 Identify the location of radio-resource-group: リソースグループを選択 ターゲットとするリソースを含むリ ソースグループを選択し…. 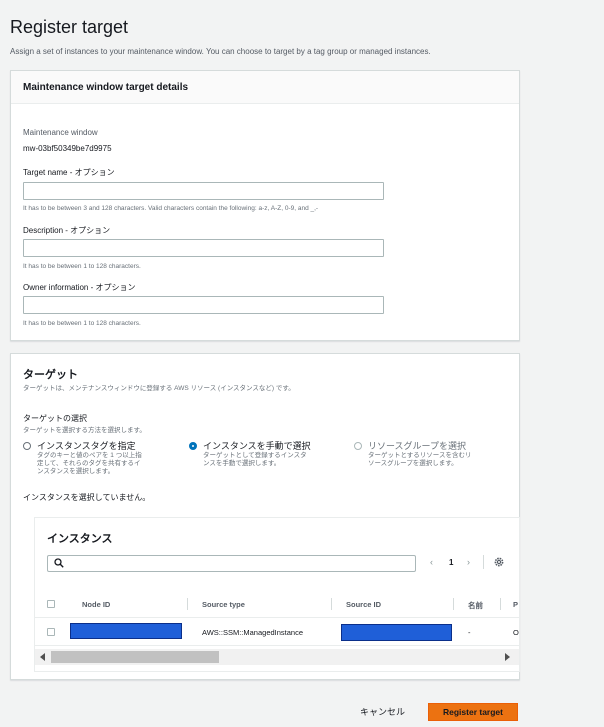
(426, 454).